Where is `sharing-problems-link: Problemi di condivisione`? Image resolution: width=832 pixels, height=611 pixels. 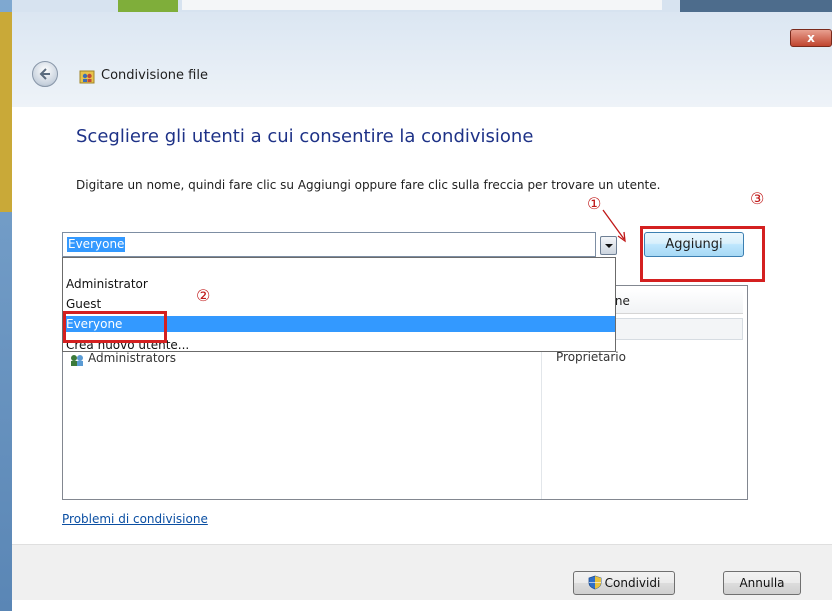 sharing-problems-link: Problemi di condivisione is located at coordinates (135, 519).